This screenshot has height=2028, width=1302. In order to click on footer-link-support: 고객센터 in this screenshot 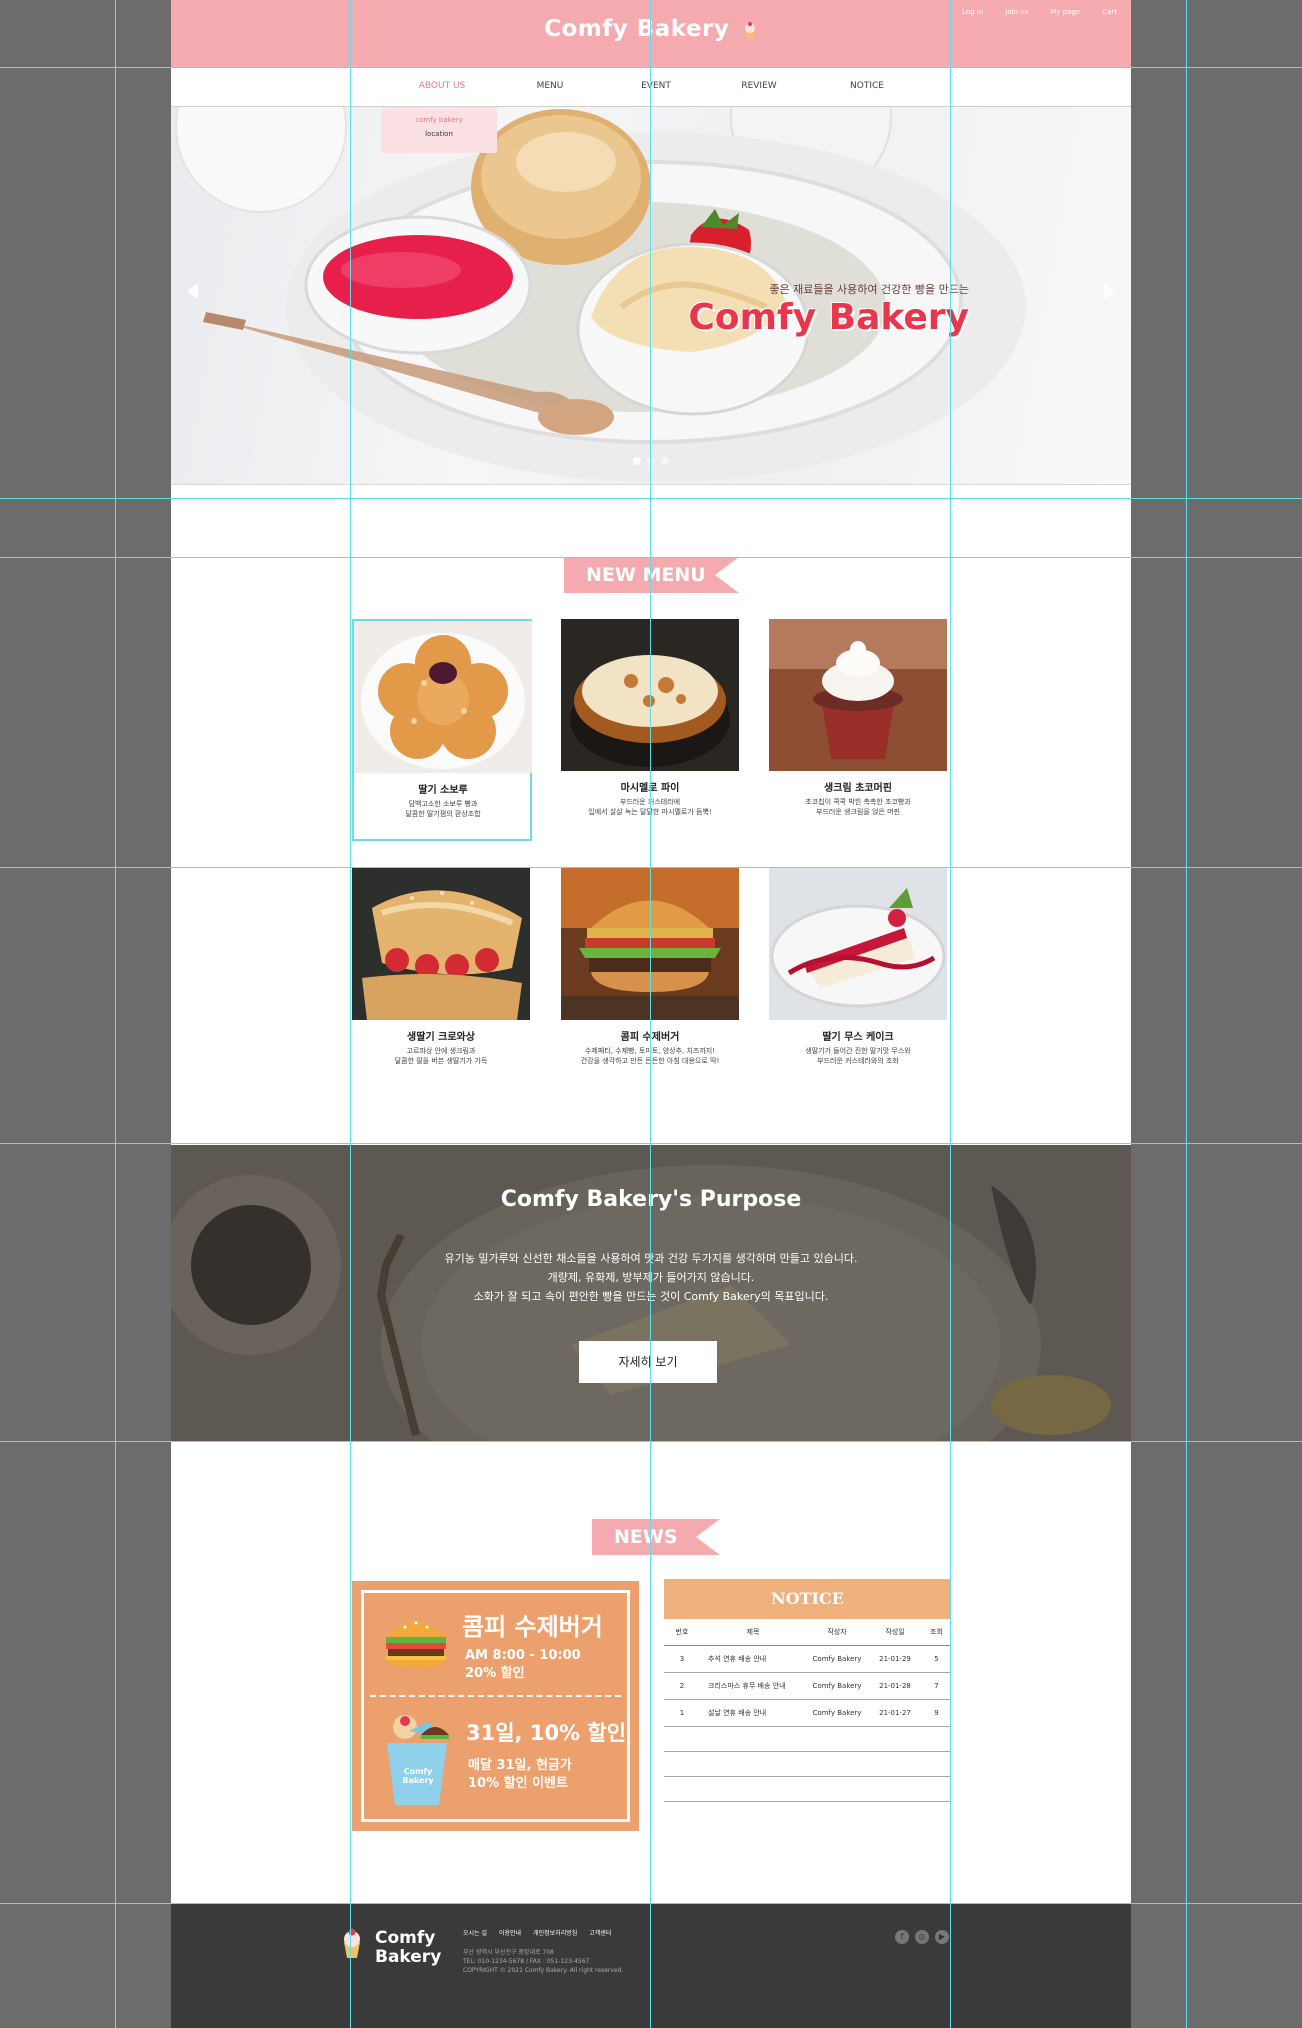, I will do `click(600, 1932)`.